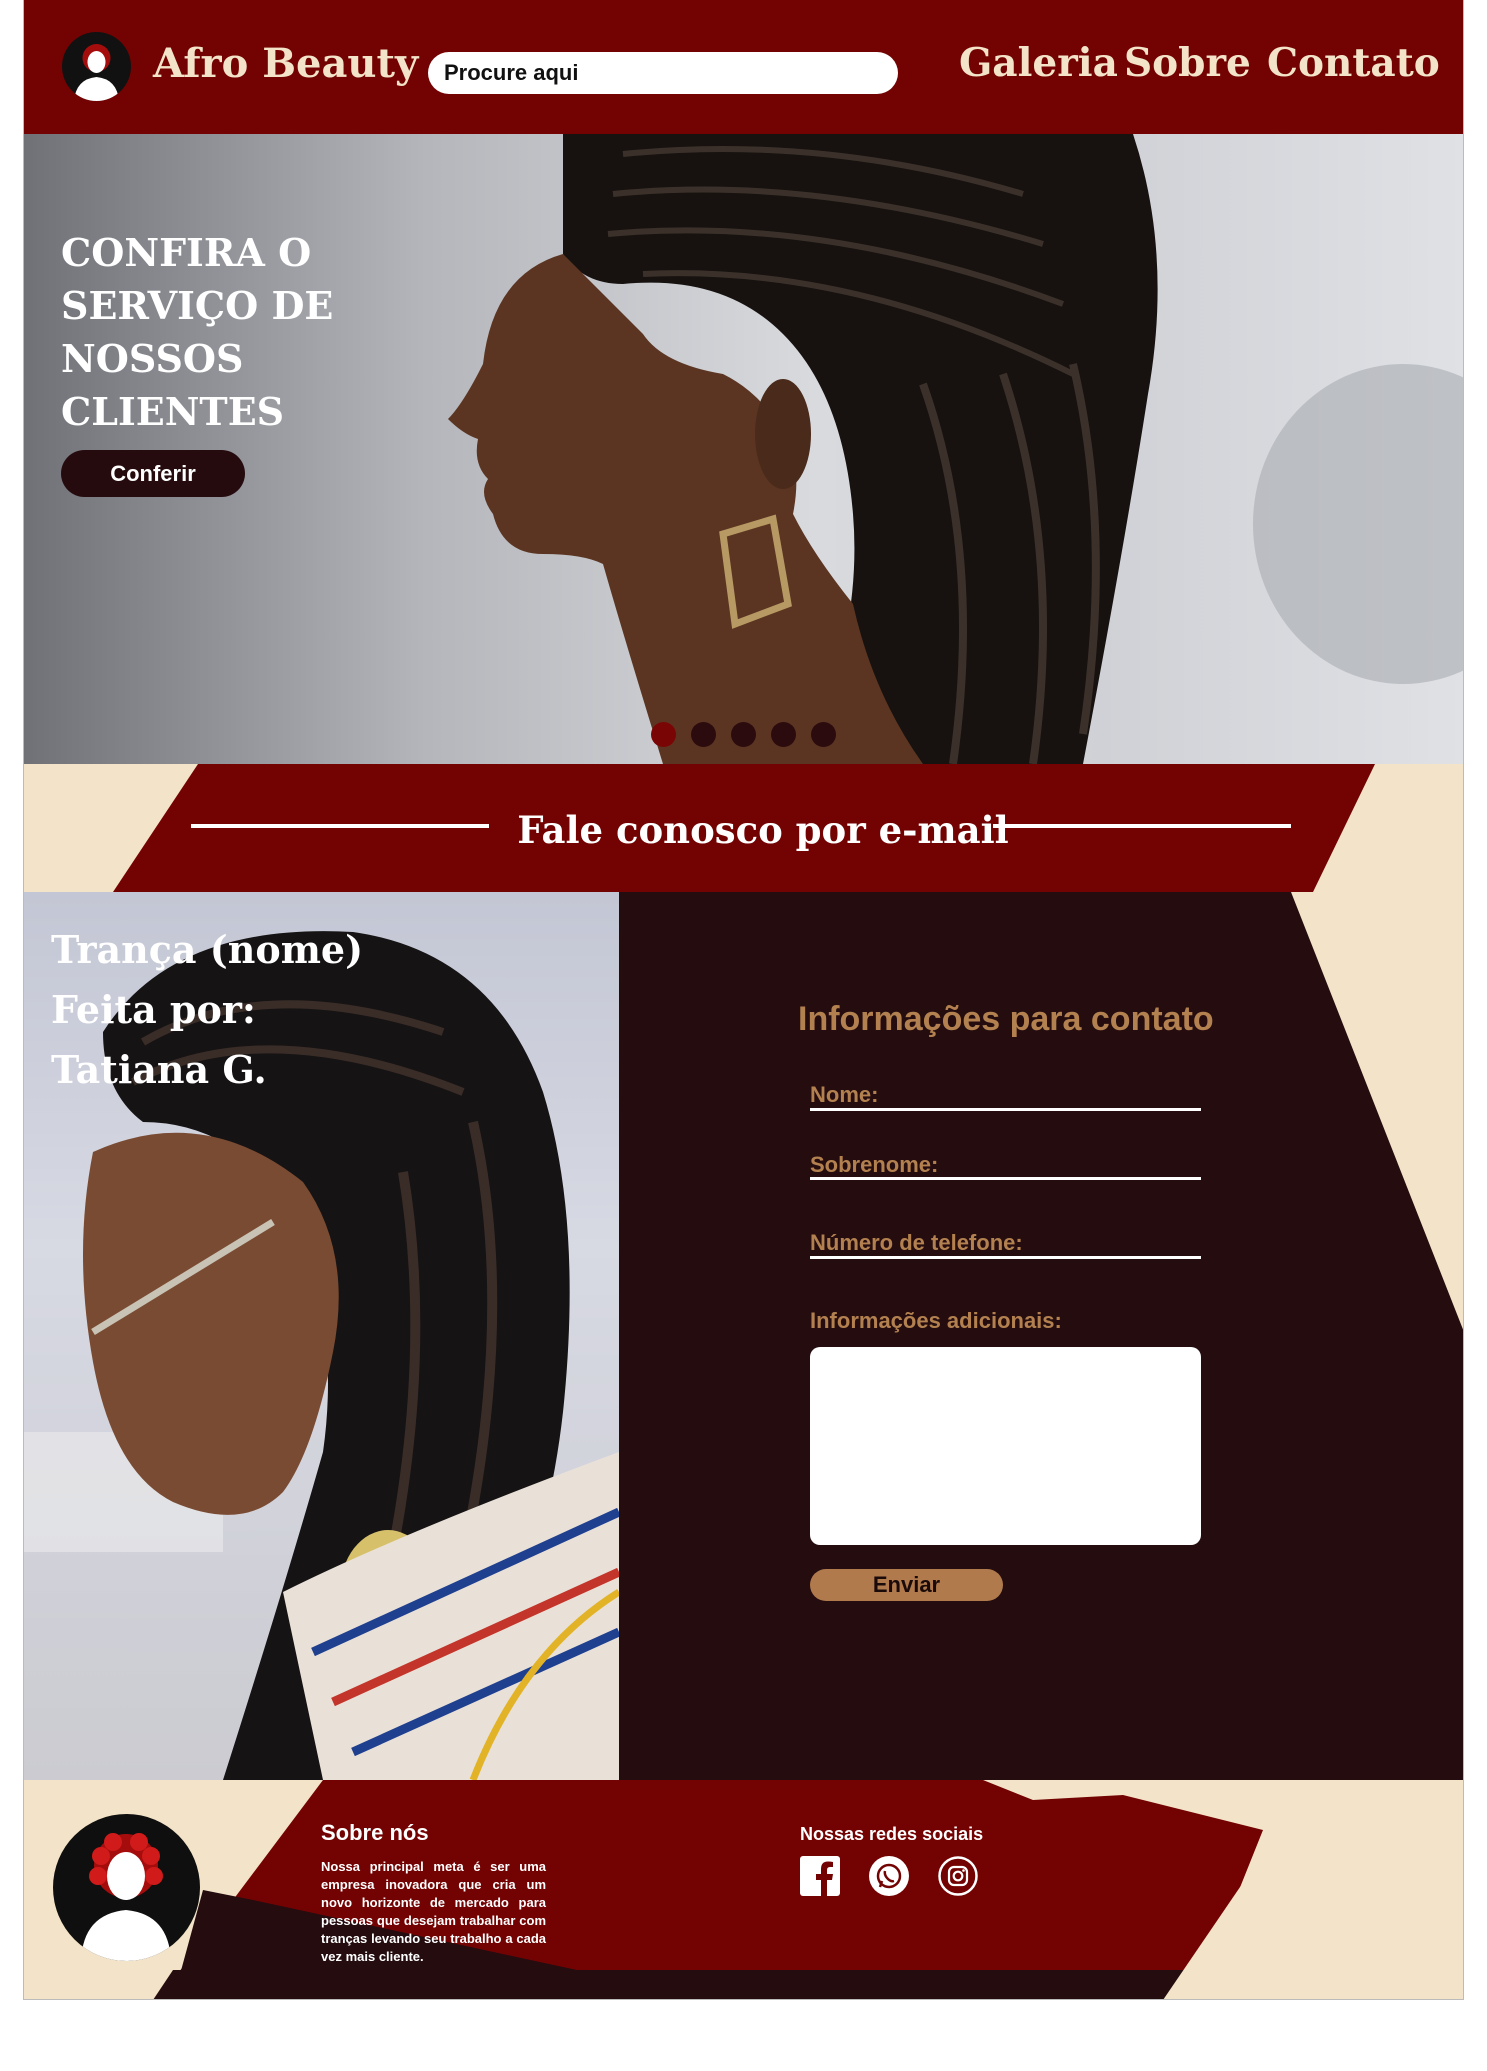 This screenshot has width=1487, height=2071. Describe the element at coordinates (211, 332) in the screenshot. I see `hero-title: CONFIRA O SERVIÇO DE NOSSOS CLIENTES` at that location.